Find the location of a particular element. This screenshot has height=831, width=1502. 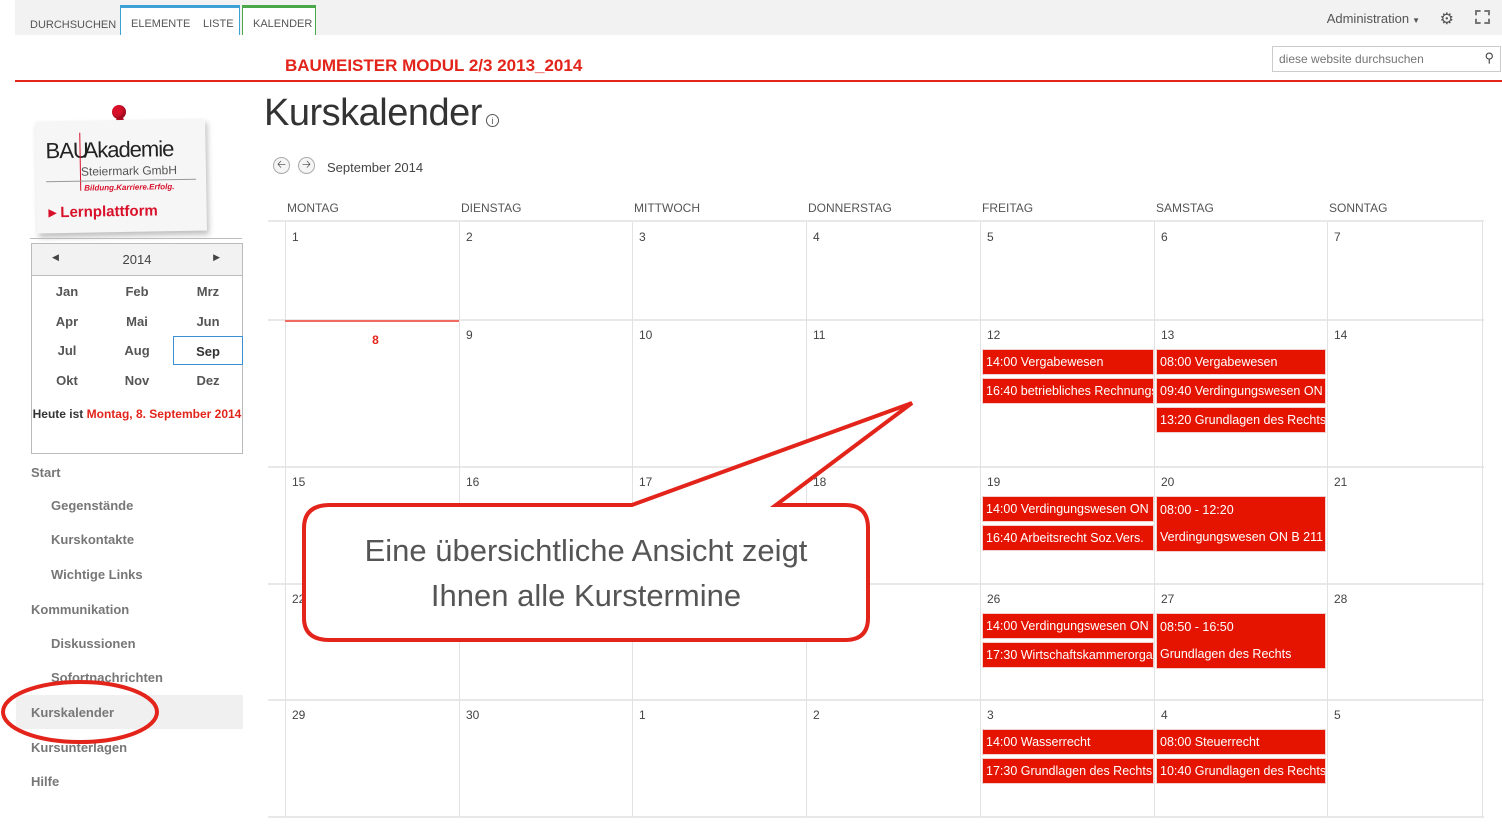

calendar-event: 16:40 betriebliches Rechnungswesen is located at coordinates (1068, 391).